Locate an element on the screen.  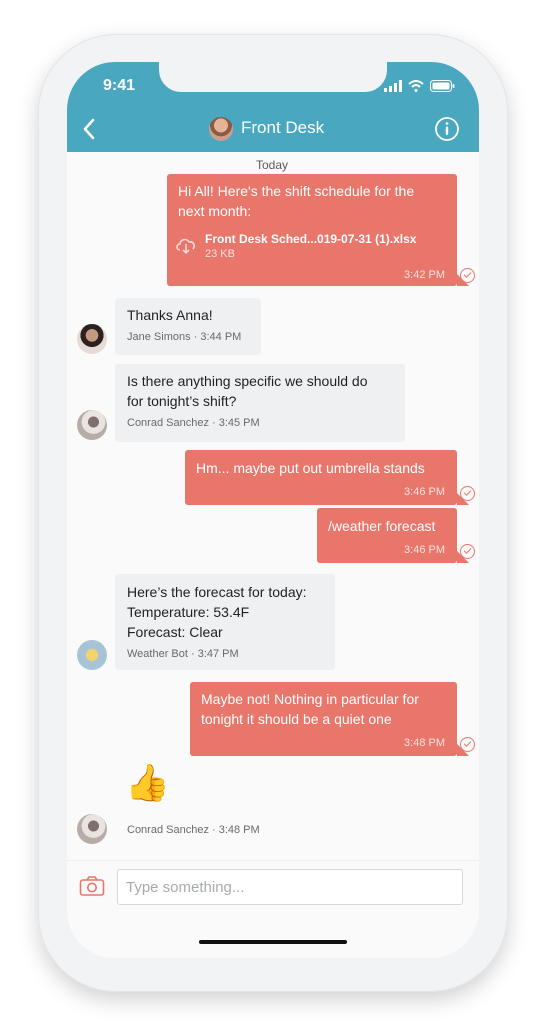
message-meta: Jane Simons · 3:44 PM is located at coordinates (184, 337).